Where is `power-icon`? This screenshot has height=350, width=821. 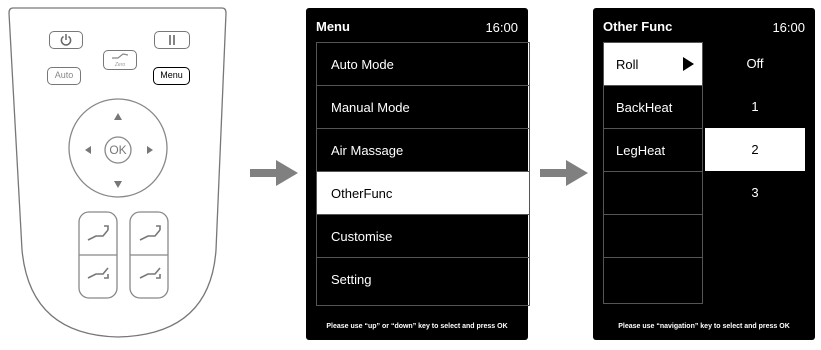
power-icon is located at coordinates (66, 40).